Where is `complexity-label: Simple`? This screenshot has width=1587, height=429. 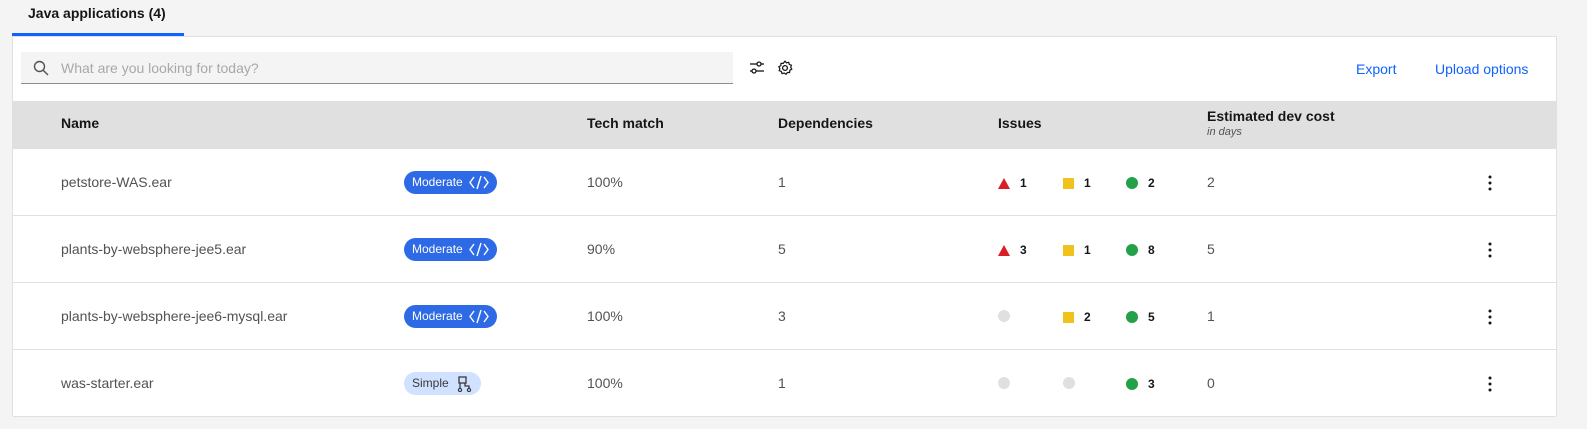 complexity-label: Simple is located at coordinates (430, 383).